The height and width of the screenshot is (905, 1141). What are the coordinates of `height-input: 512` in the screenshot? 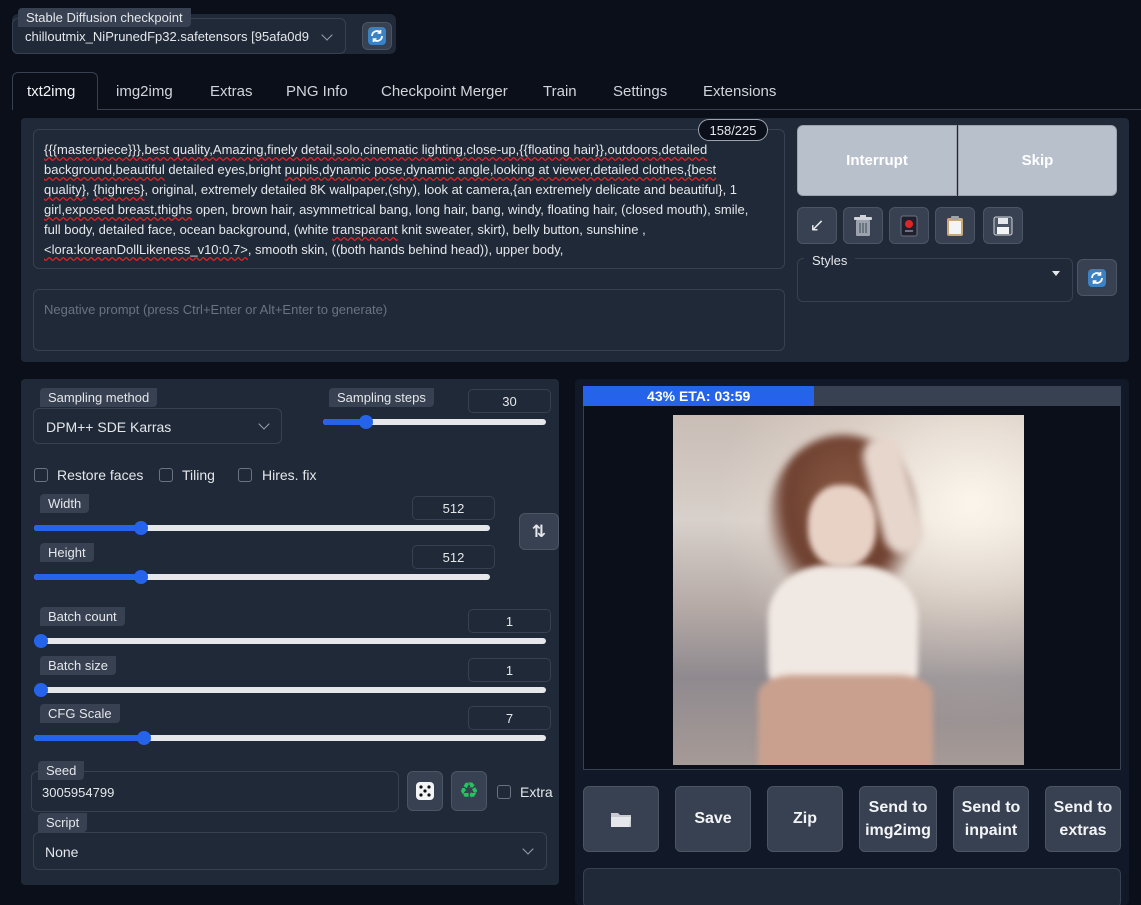 It's located at (453, 557).